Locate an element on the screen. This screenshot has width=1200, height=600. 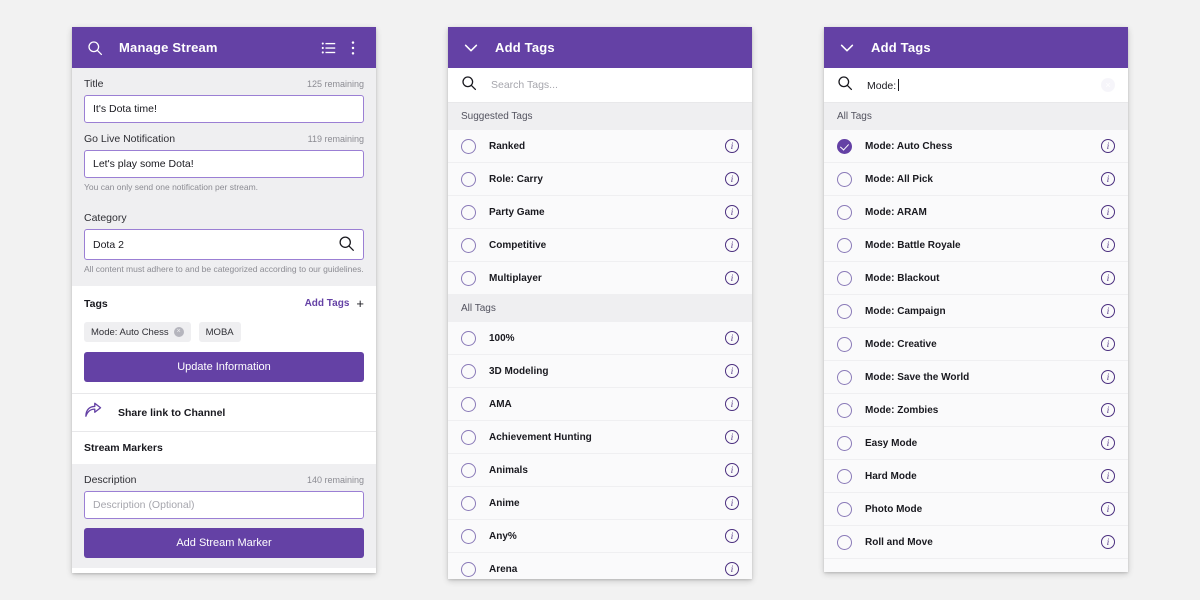
mode-search-bar: Mode: × is located at coordinates (976, 85).